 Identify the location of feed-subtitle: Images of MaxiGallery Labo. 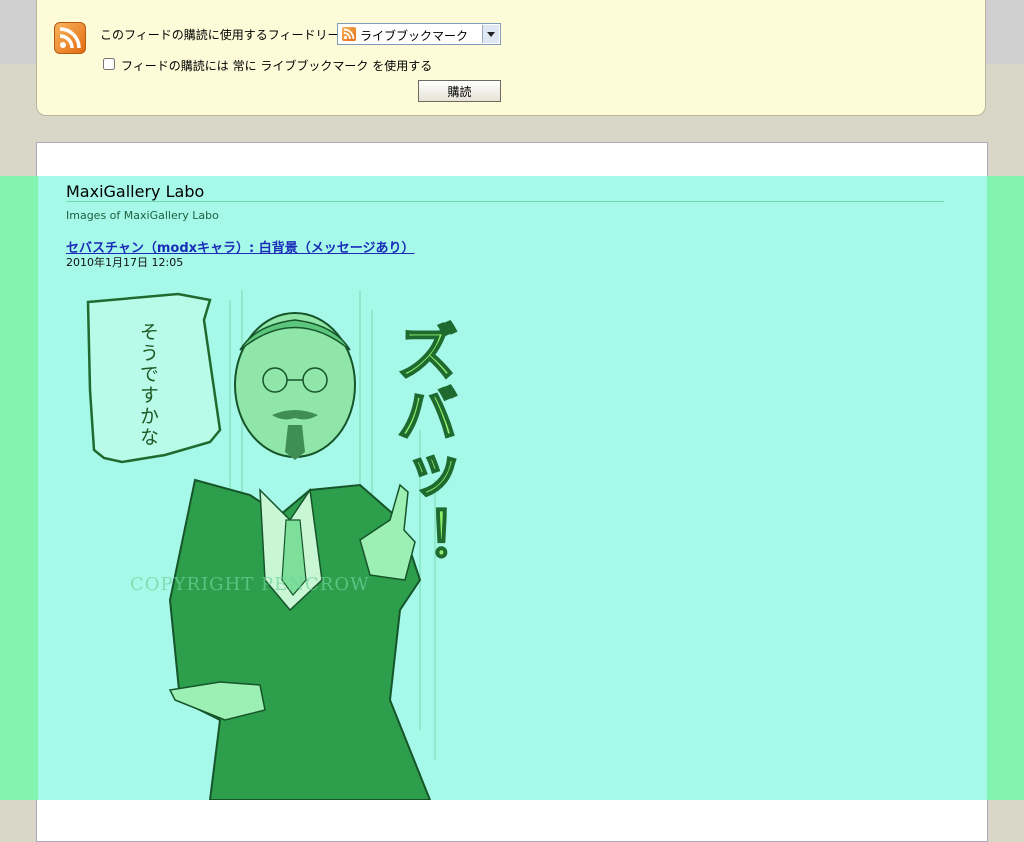
(142, 215).